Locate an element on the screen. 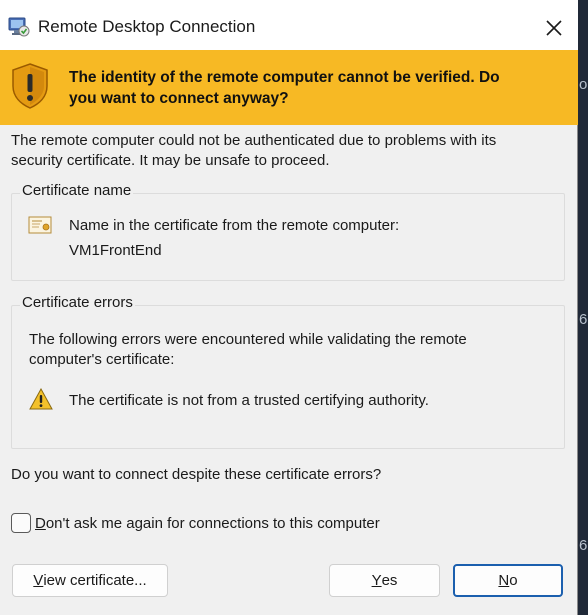 The width and height of the screenshot is (588, 615). window-title: Remote Desktop Connection is located at coordinates (147, 26).